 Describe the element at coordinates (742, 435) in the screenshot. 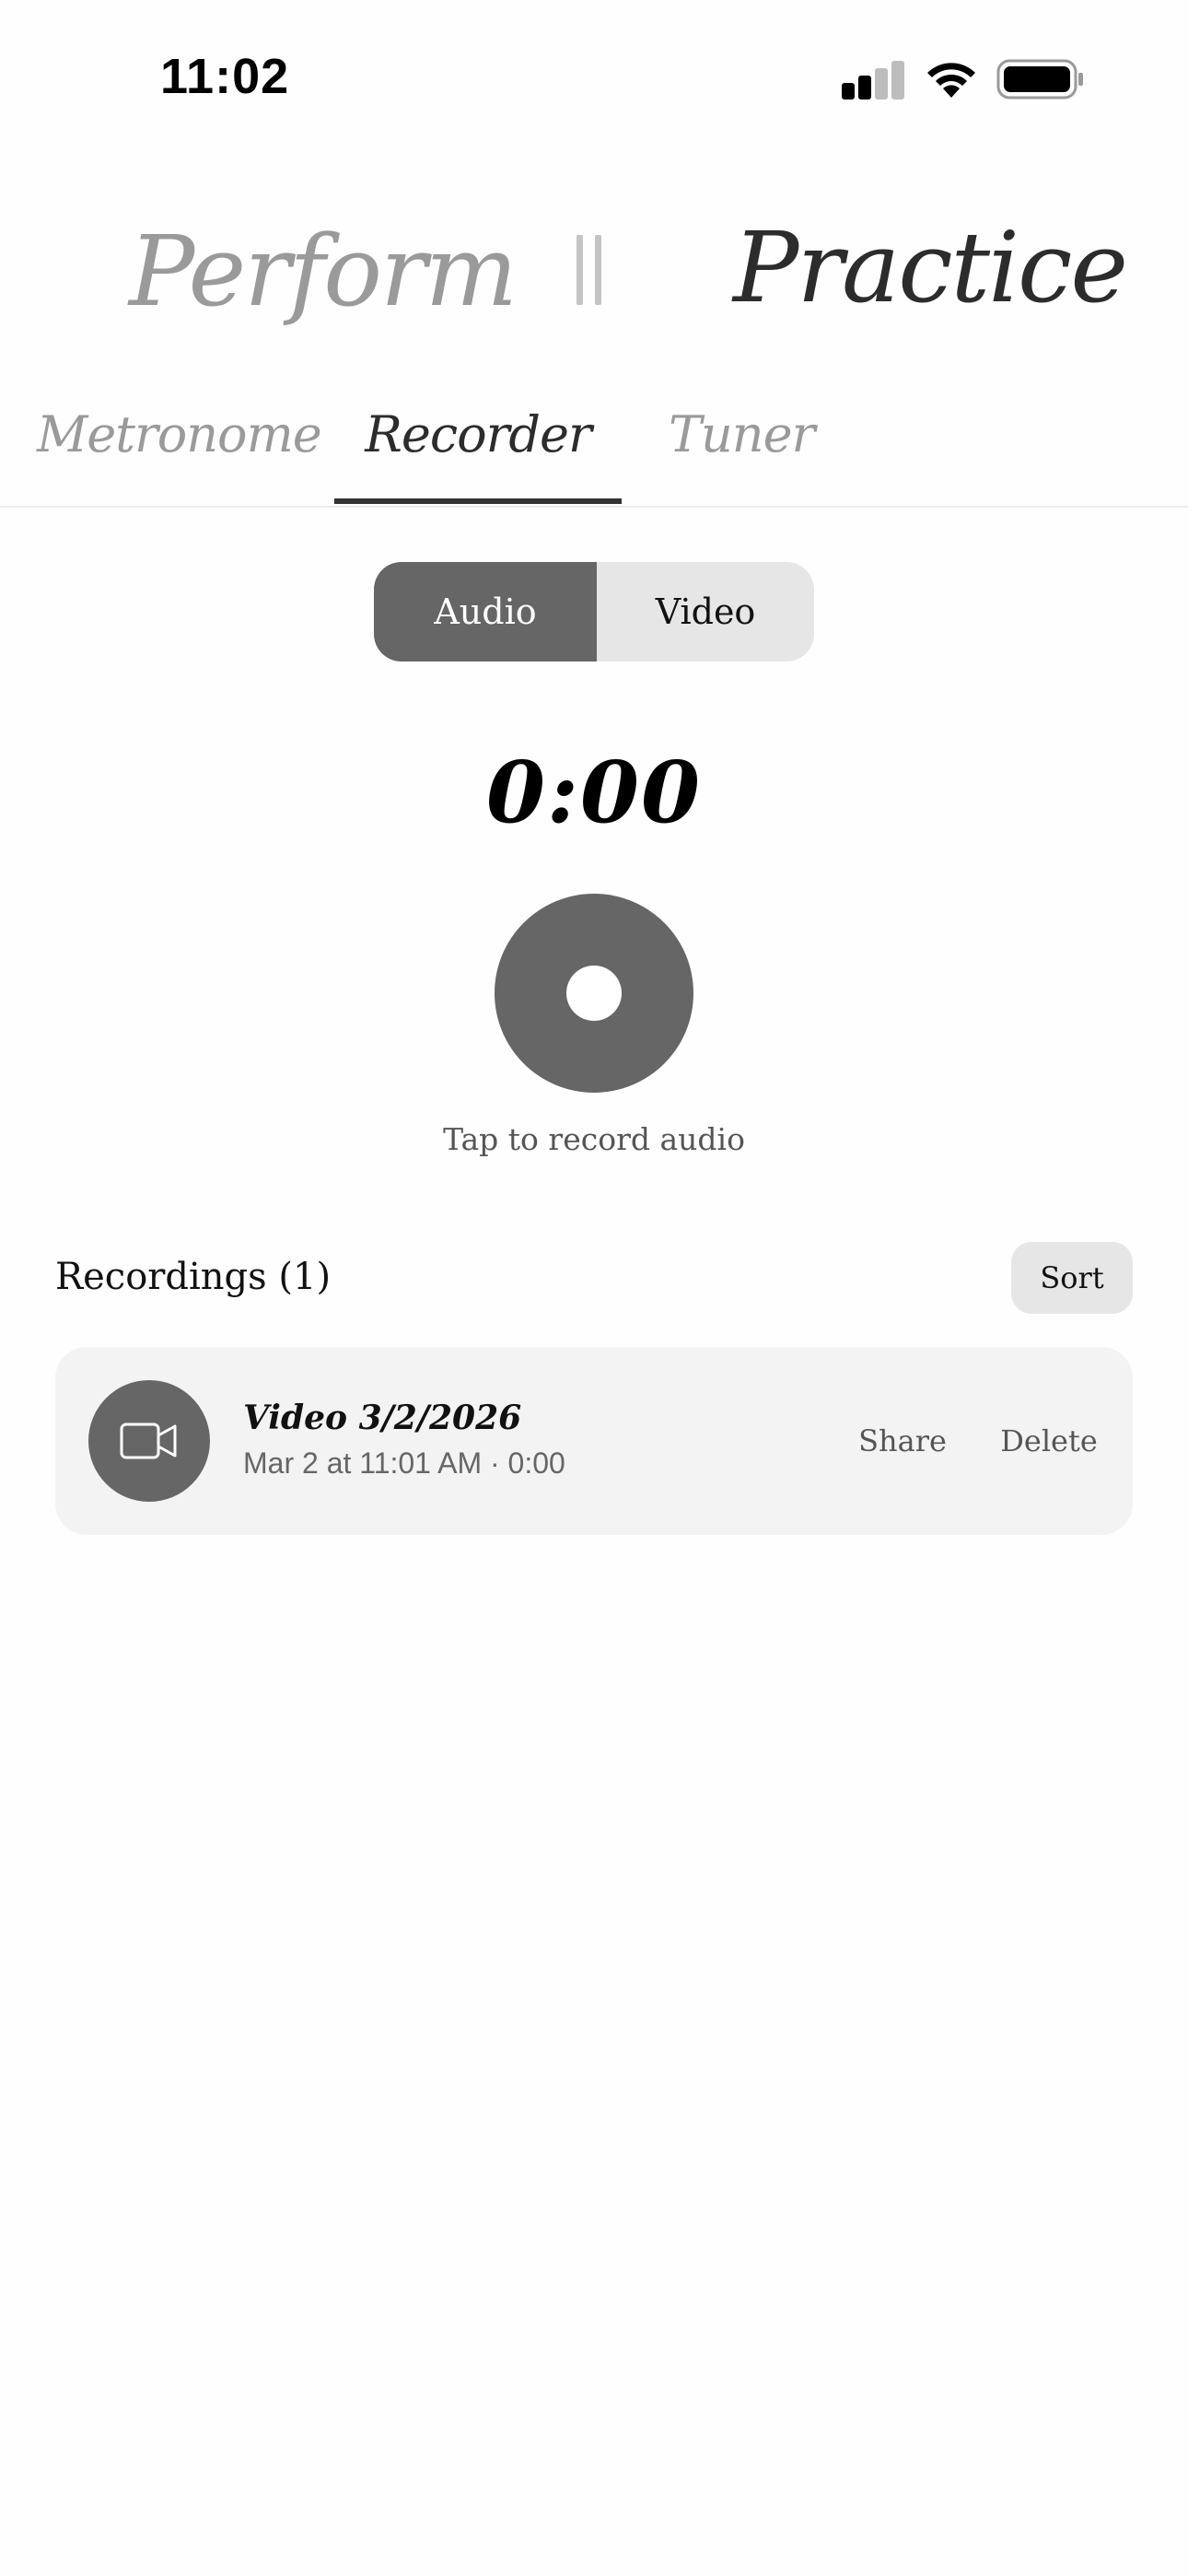

I see `tab-tuner: Tuner` at that location.